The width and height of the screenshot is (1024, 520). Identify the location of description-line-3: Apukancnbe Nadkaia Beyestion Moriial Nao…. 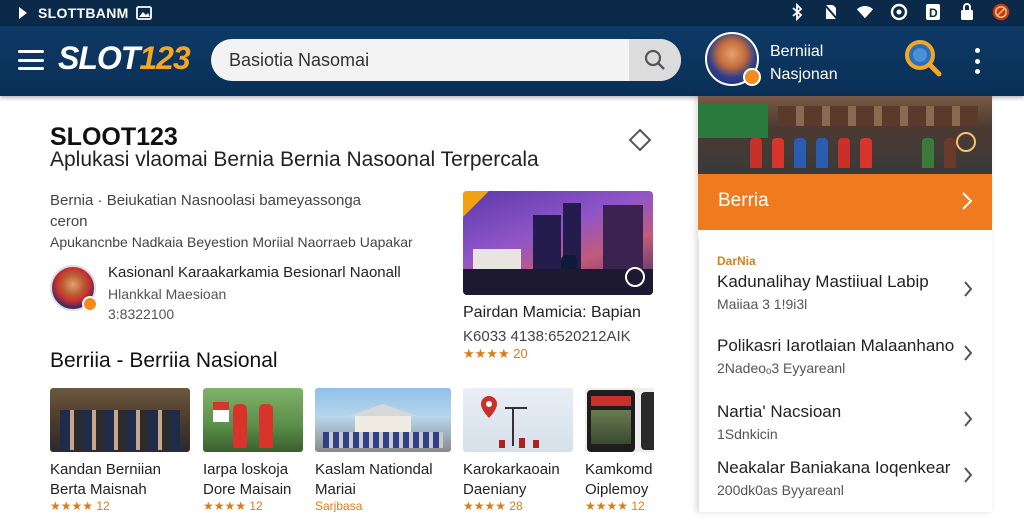
(231, 242).